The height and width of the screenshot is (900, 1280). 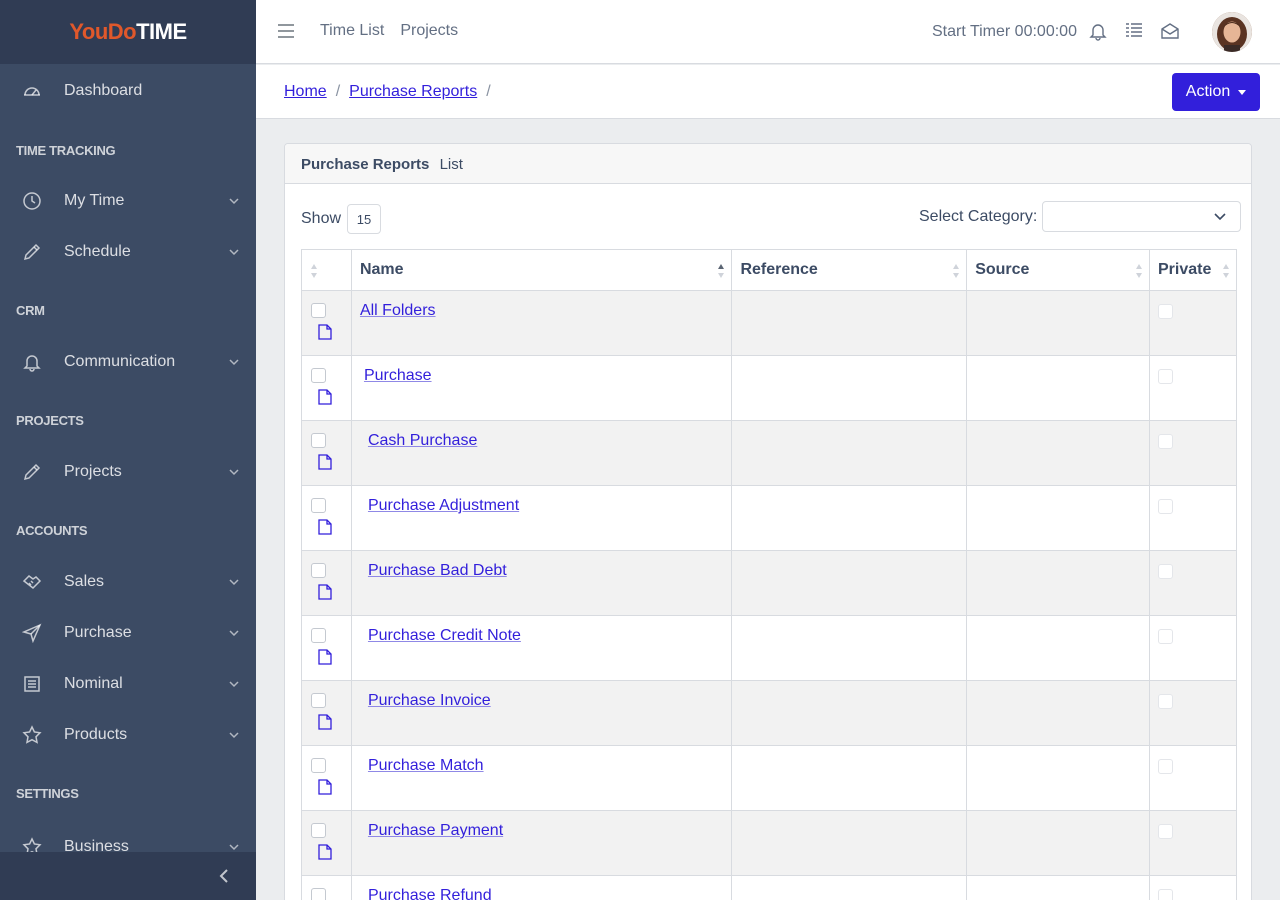 I want to click on sidebar-item-purchase: Purchase, so click(x=128, y=632).